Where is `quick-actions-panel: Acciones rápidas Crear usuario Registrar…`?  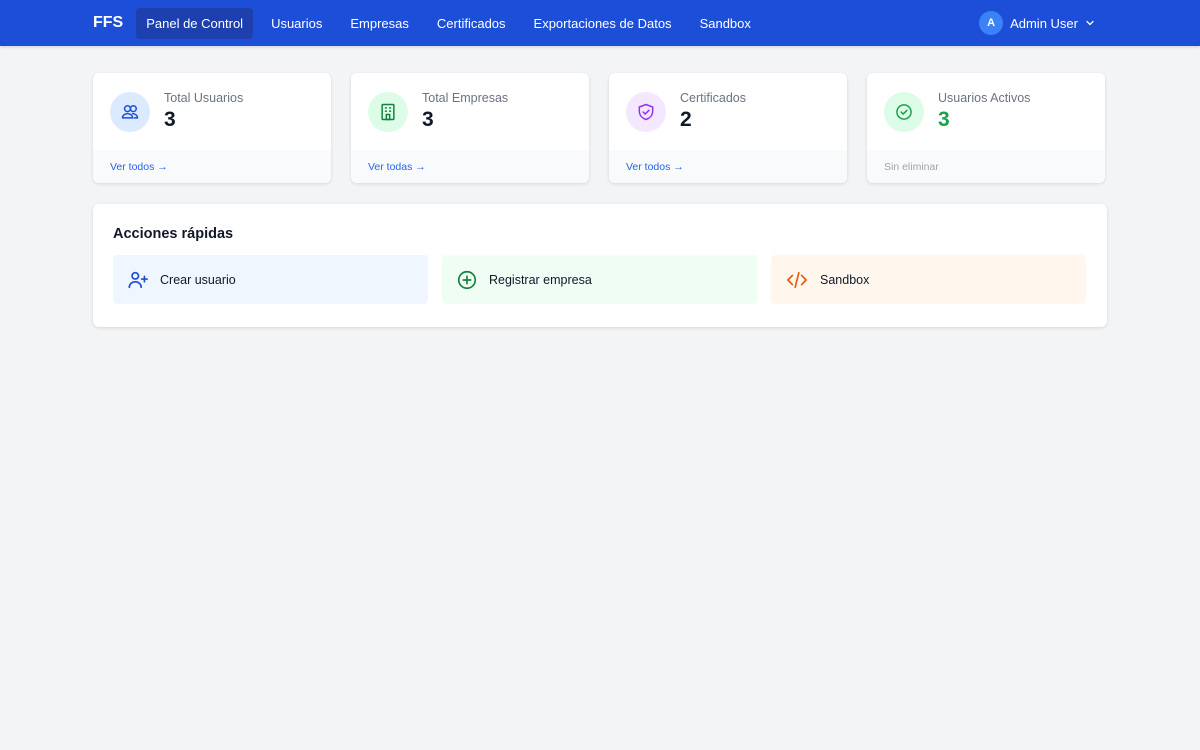 quick-actions-panel: Acciones rápidas Crear usuario Registrar… is located at coordinates (600, 265).